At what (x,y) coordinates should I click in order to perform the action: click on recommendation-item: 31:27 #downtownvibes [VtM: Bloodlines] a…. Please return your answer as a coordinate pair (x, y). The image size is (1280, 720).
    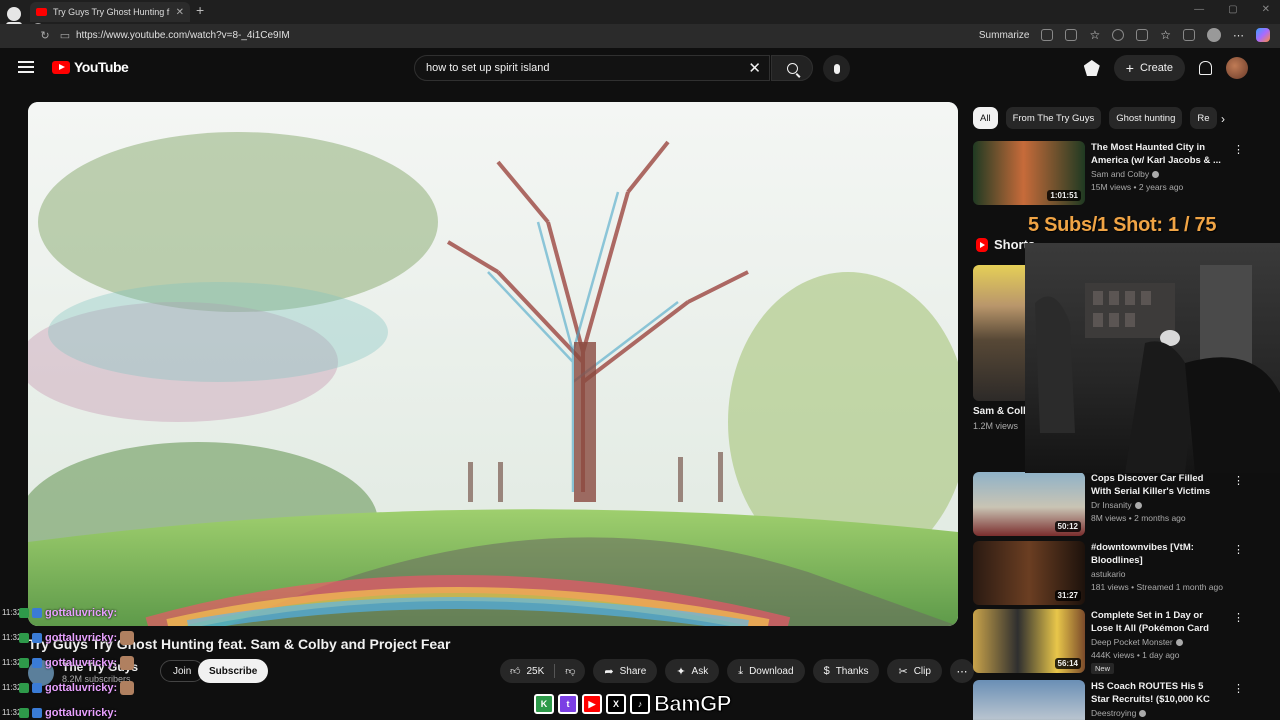
    Looking at the image, I should click on (1110, 573).